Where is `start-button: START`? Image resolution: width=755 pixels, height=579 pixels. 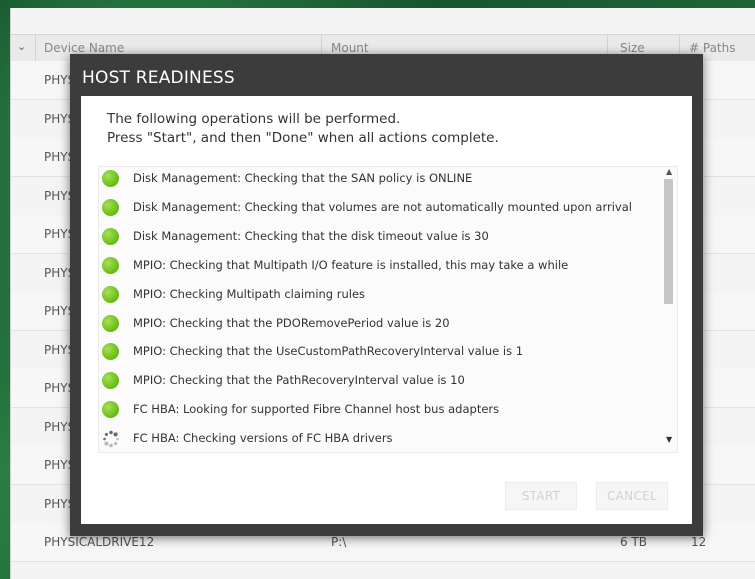
start-button: START is located at coordinates (541, 496).